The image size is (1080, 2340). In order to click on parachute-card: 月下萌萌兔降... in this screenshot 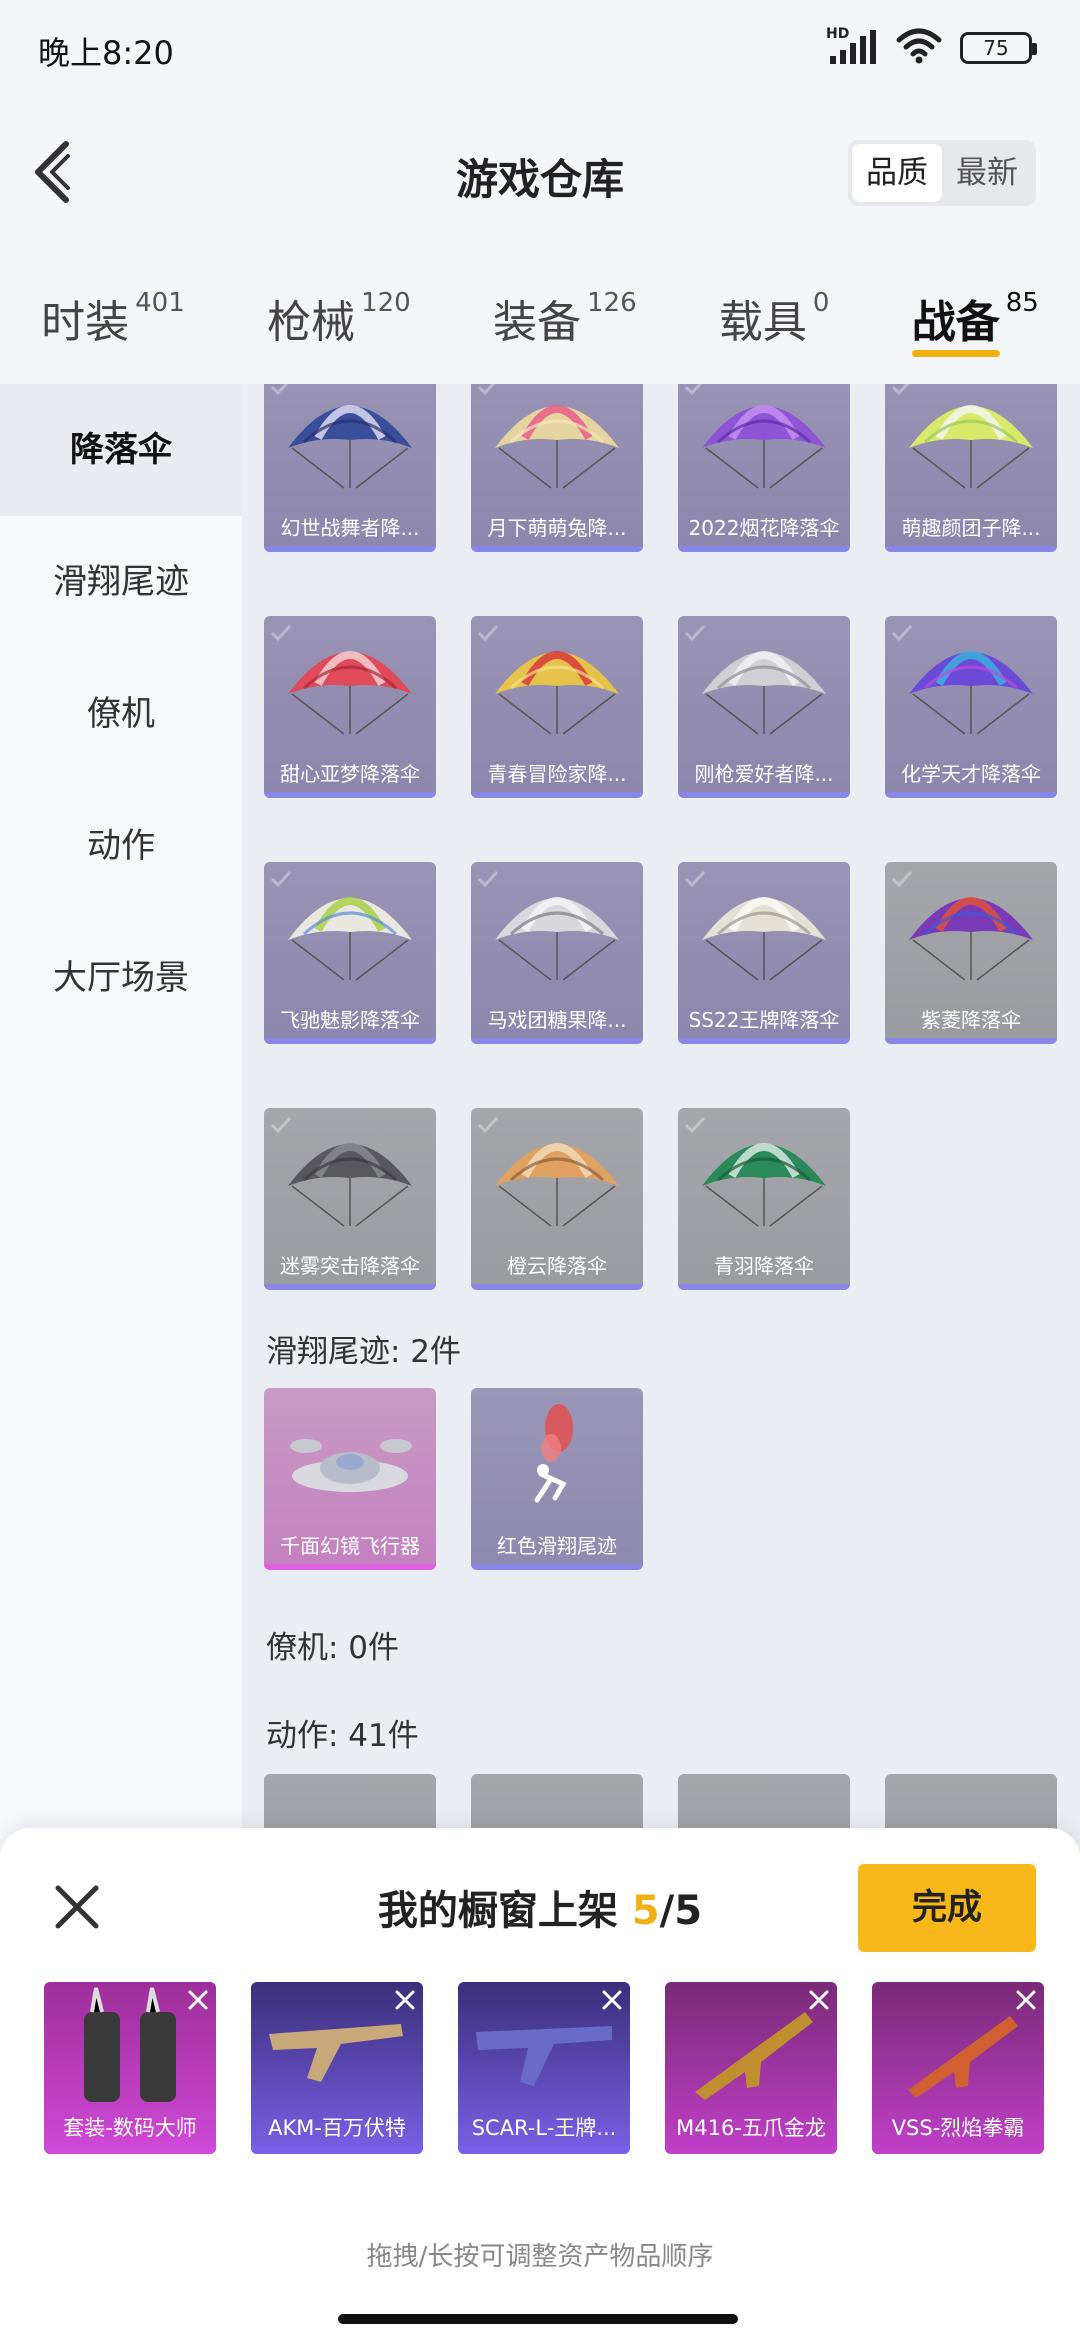, I will do `click(557, 468)`.